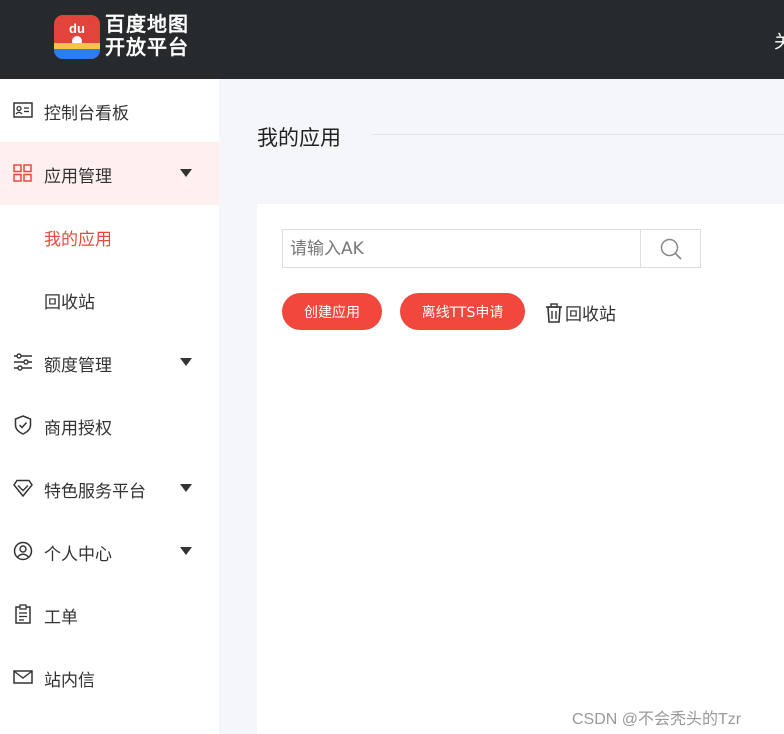  Describe the element at coordinates (23, 488) in the screenshot. I see `gem-icon` at that location.